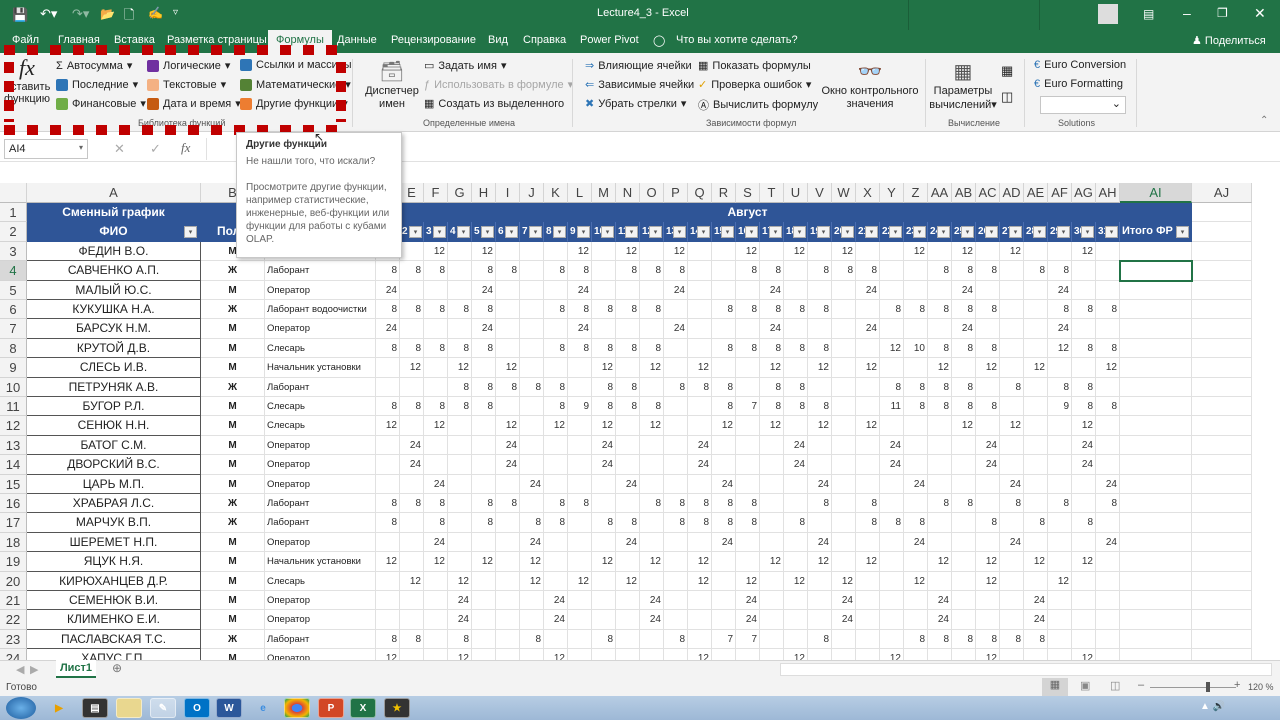 This screenshot has height=720, width=1280. I want to click on euro-conversion-button: € Euro Conversion, so click(1080, 65).